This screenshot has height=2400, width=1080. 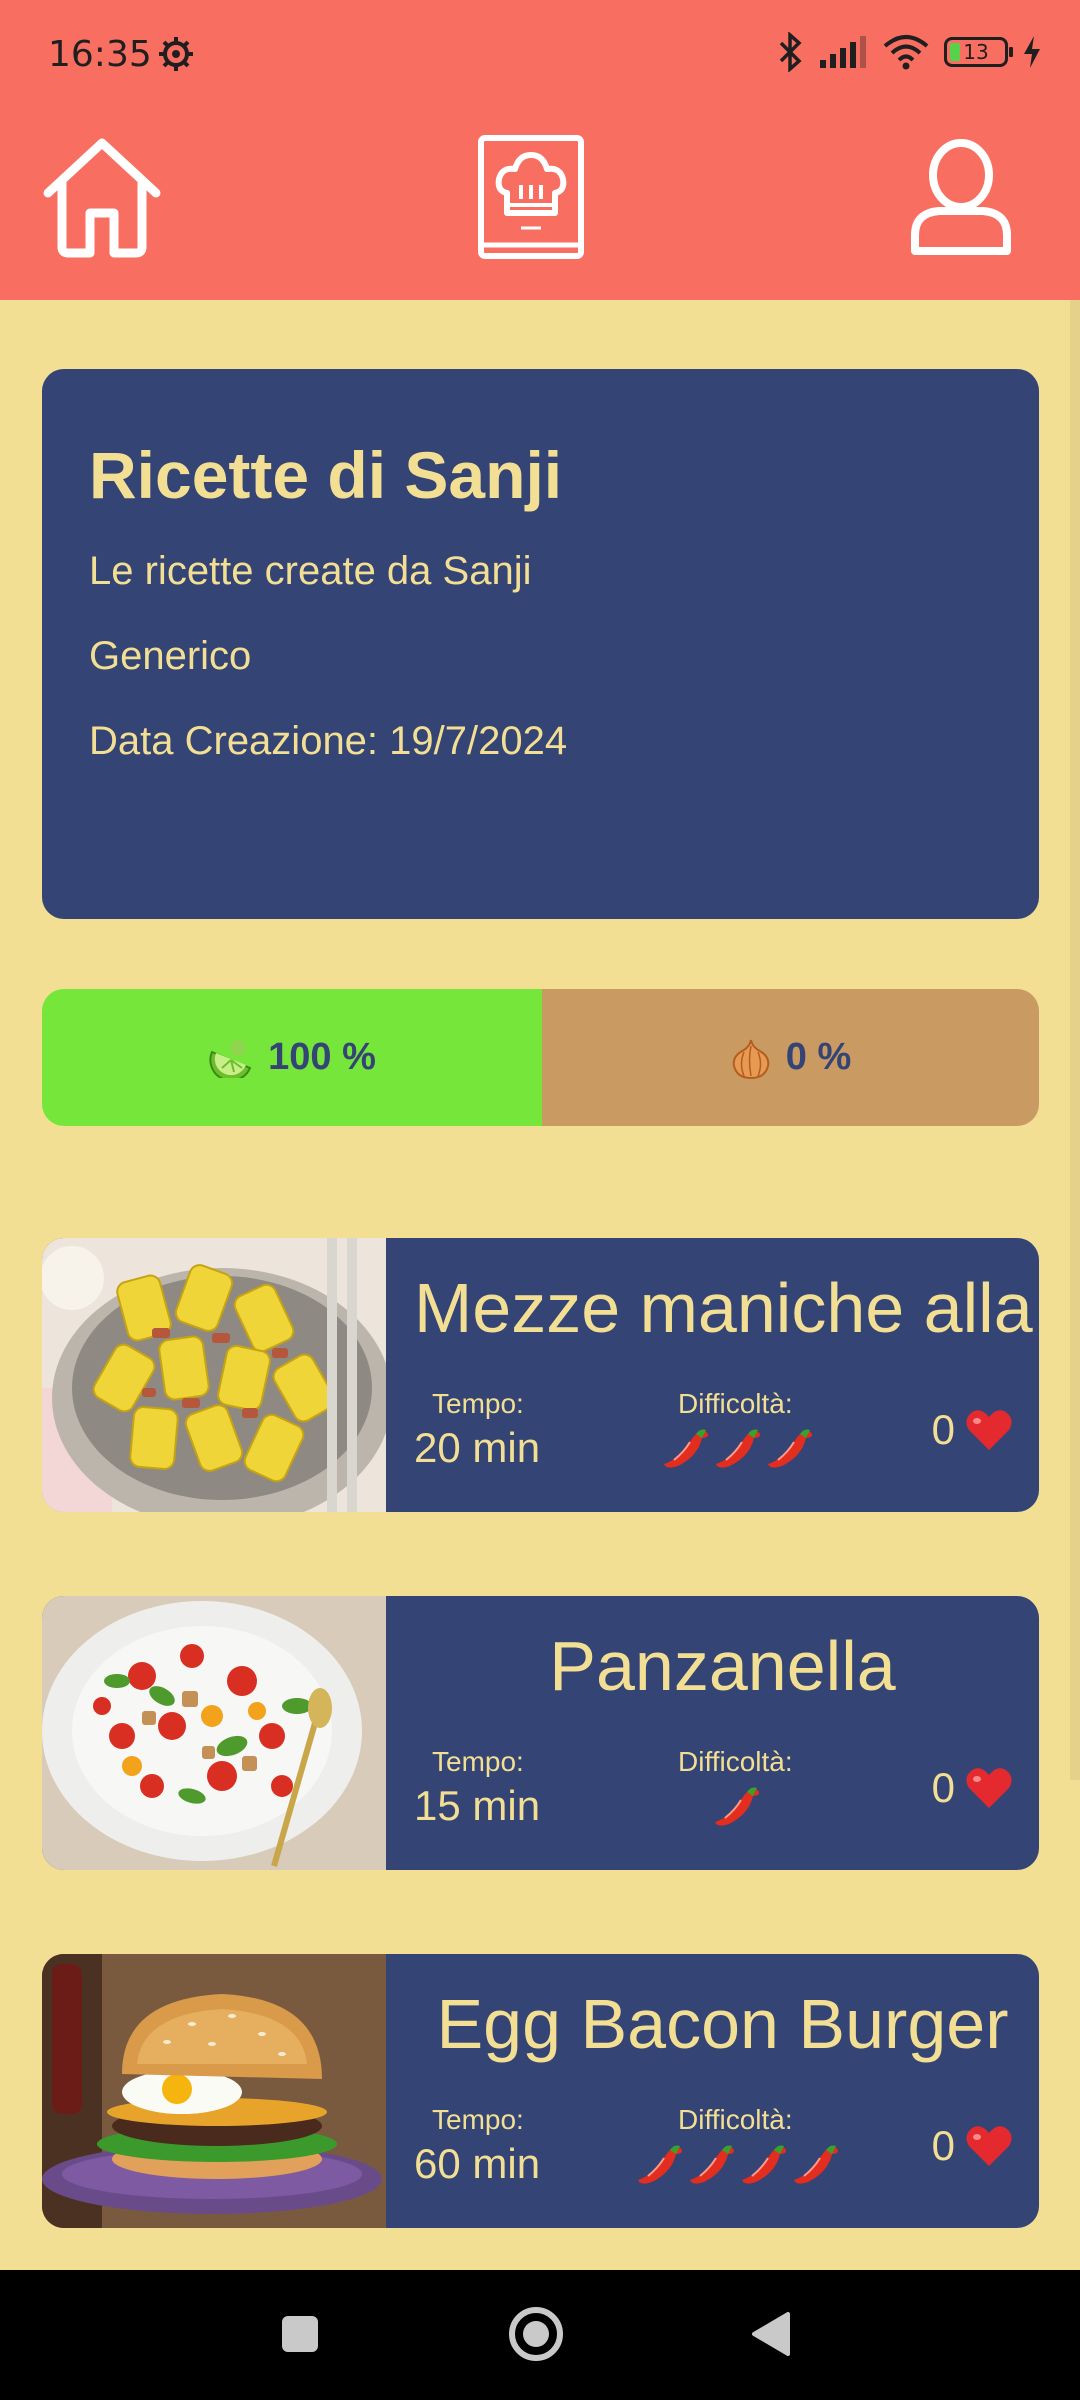 I want to click on time-value: 60 min, so click(x=477, y=2163).